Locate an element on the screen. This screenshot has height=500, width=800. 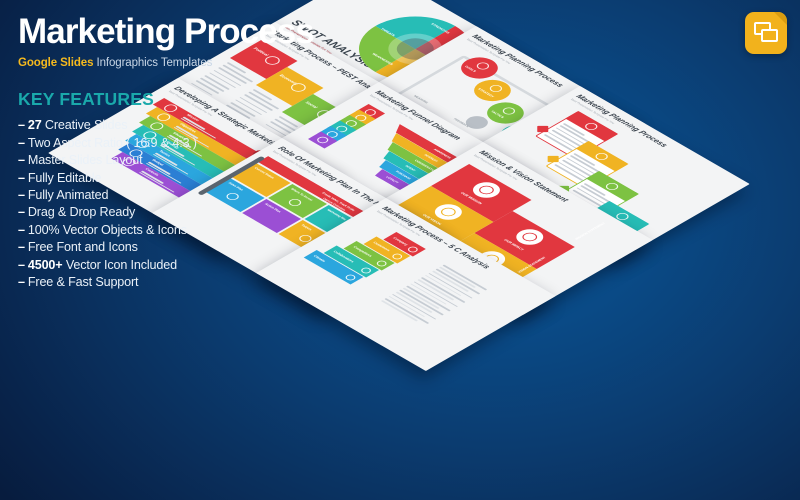
feature-label: Vector Icon Included is located at coordinates (119, 264).